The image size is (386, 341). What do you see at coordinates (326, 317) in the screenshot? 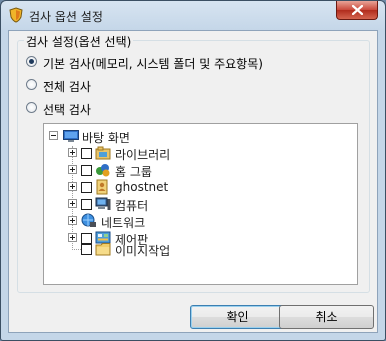
I see `cancel-button: 취소` at bounding box center [326, 317].